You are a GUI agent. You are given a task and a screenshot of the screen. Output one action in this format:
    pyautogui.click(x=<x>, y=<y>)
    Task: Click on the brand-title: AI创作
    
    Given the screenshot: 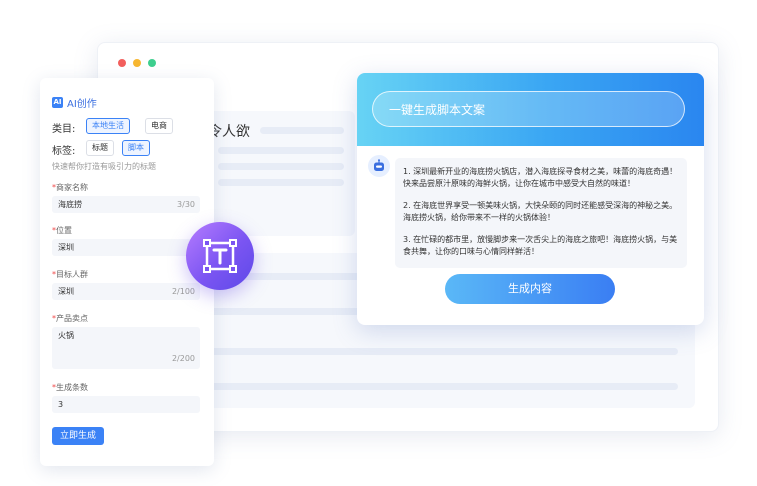 What is the action you would take?
    pyautogui.click(x=82, y=104)
    